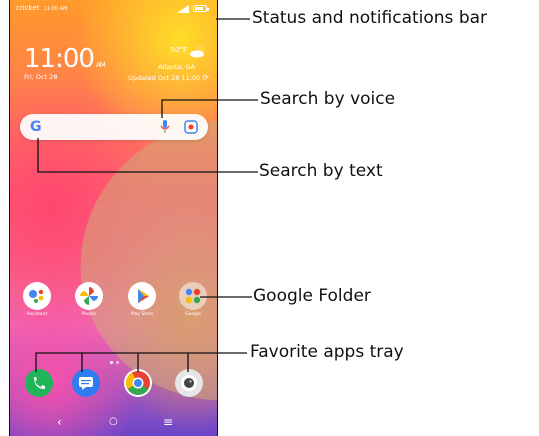 This screenshot has width=539, height=436. I want to click on callout-status-bar: Status and notifications bar, so click(370, 18).